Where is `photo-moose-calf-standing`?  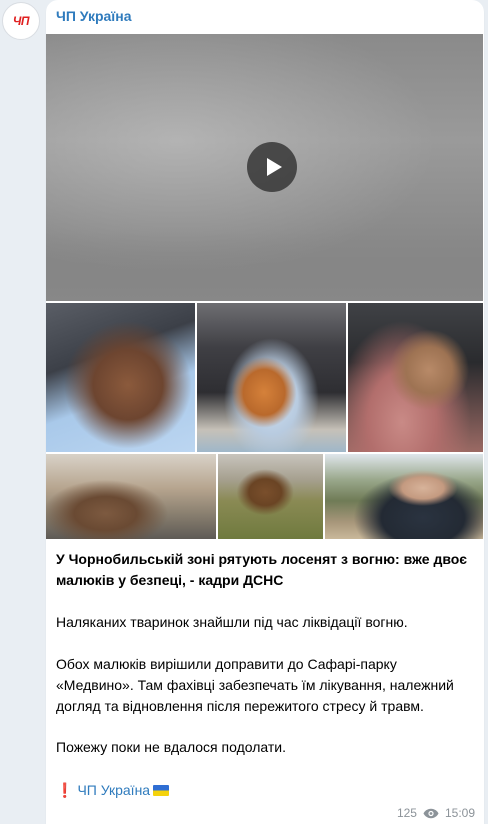 photo-moose-calf-standing is located at coordinates (270, 496).